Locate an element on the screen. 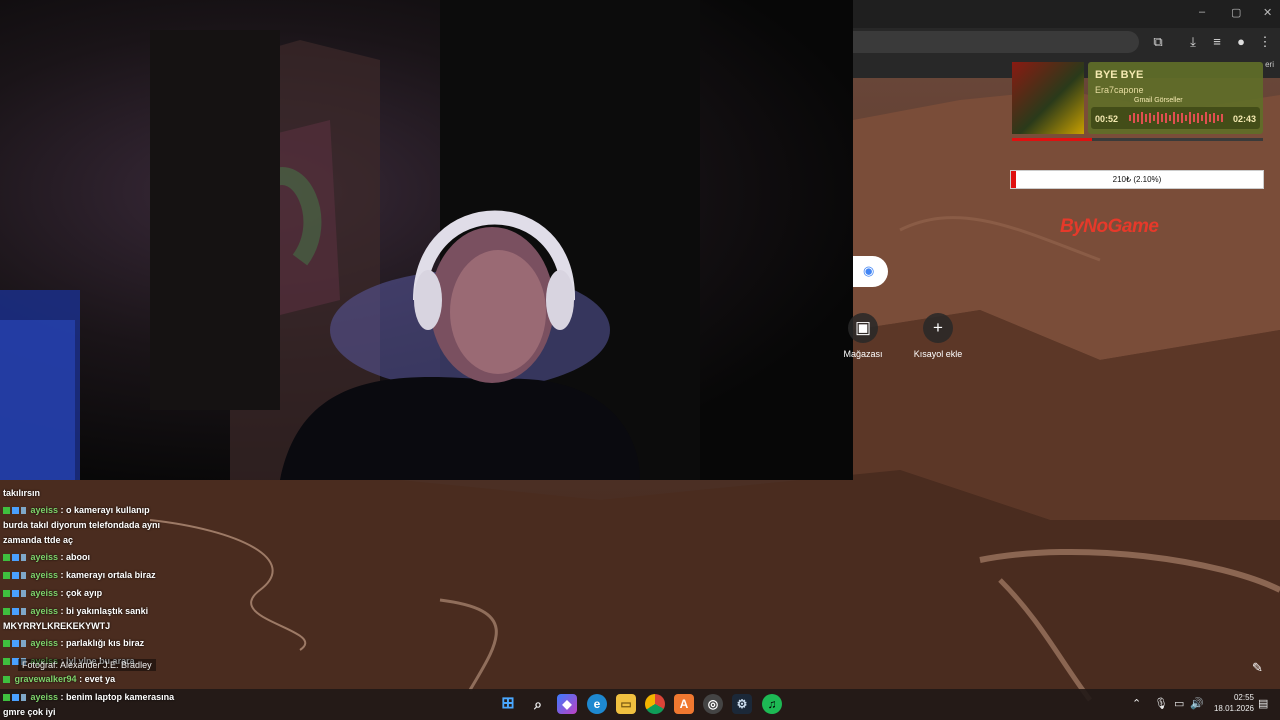 The height and width of the screenshot is (720, 1280). clock-time: 02:55 is located at coordinates (1243, 697).